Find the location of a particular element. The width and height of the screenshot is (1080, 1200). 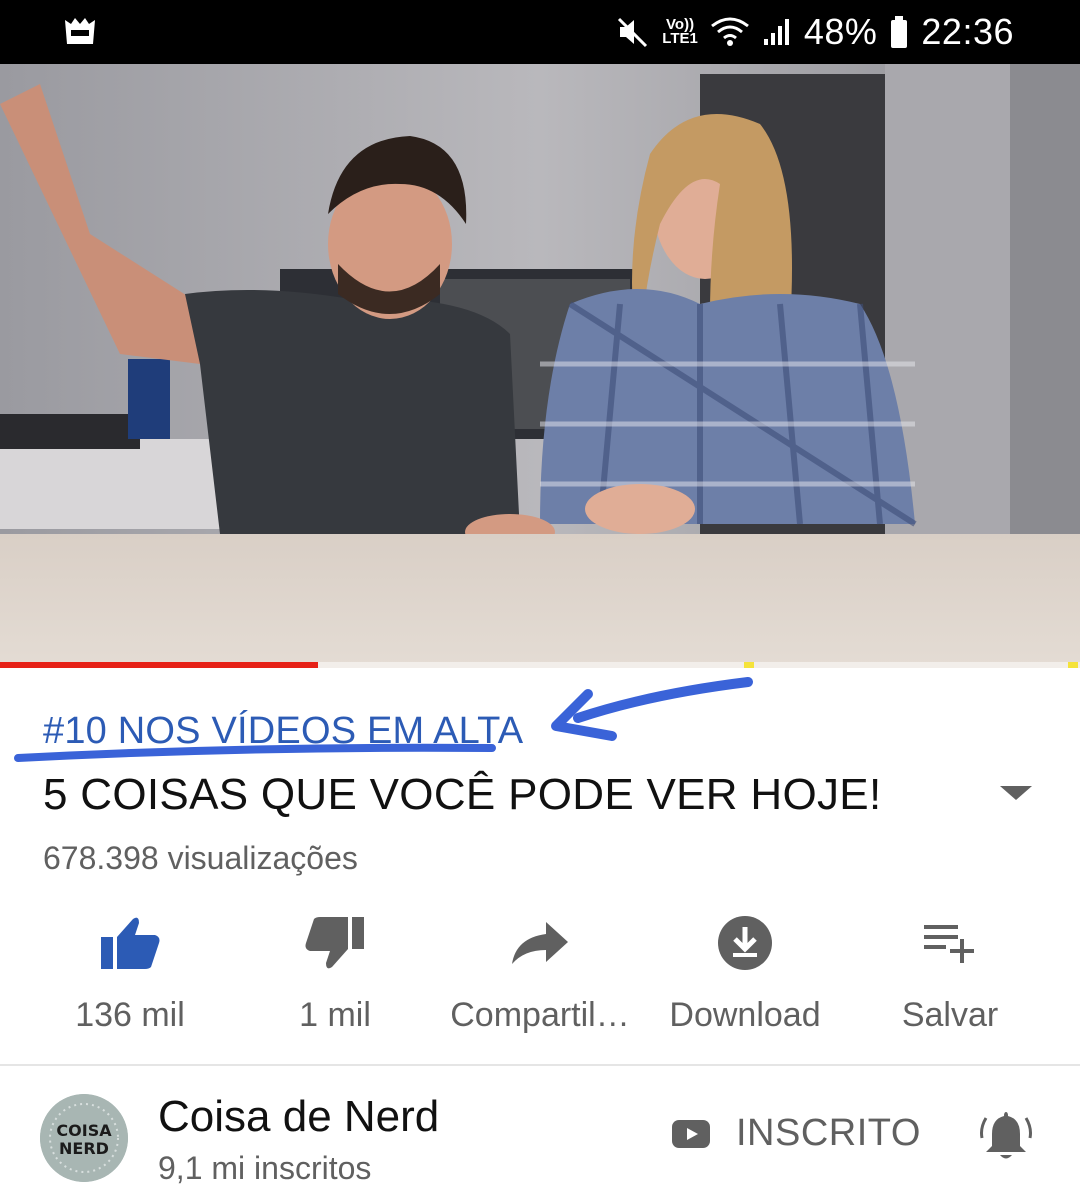

add-to-playlist-icon is located at coordinates (949, 944).